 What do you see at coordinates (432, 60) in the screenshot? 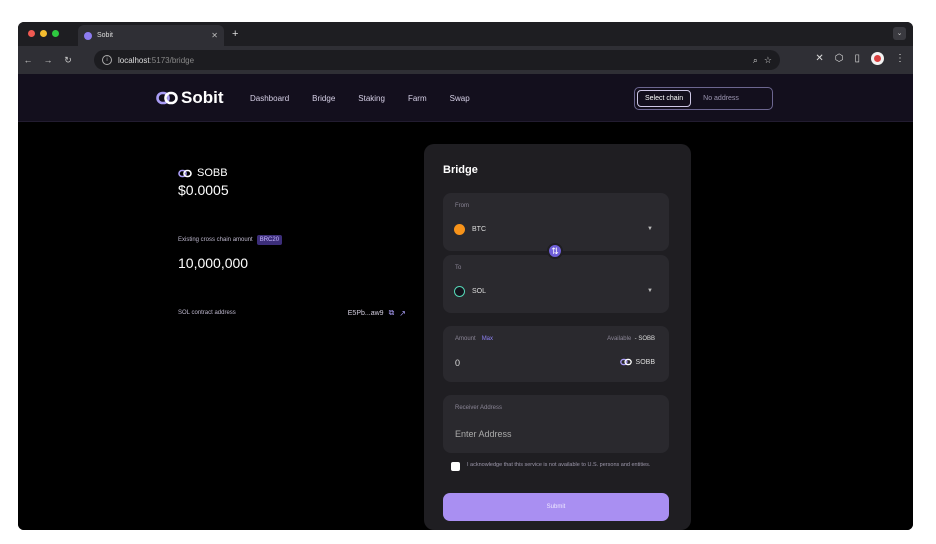
I see `url-text: localhost:5173/bridge` at bounding box center [432, 60].